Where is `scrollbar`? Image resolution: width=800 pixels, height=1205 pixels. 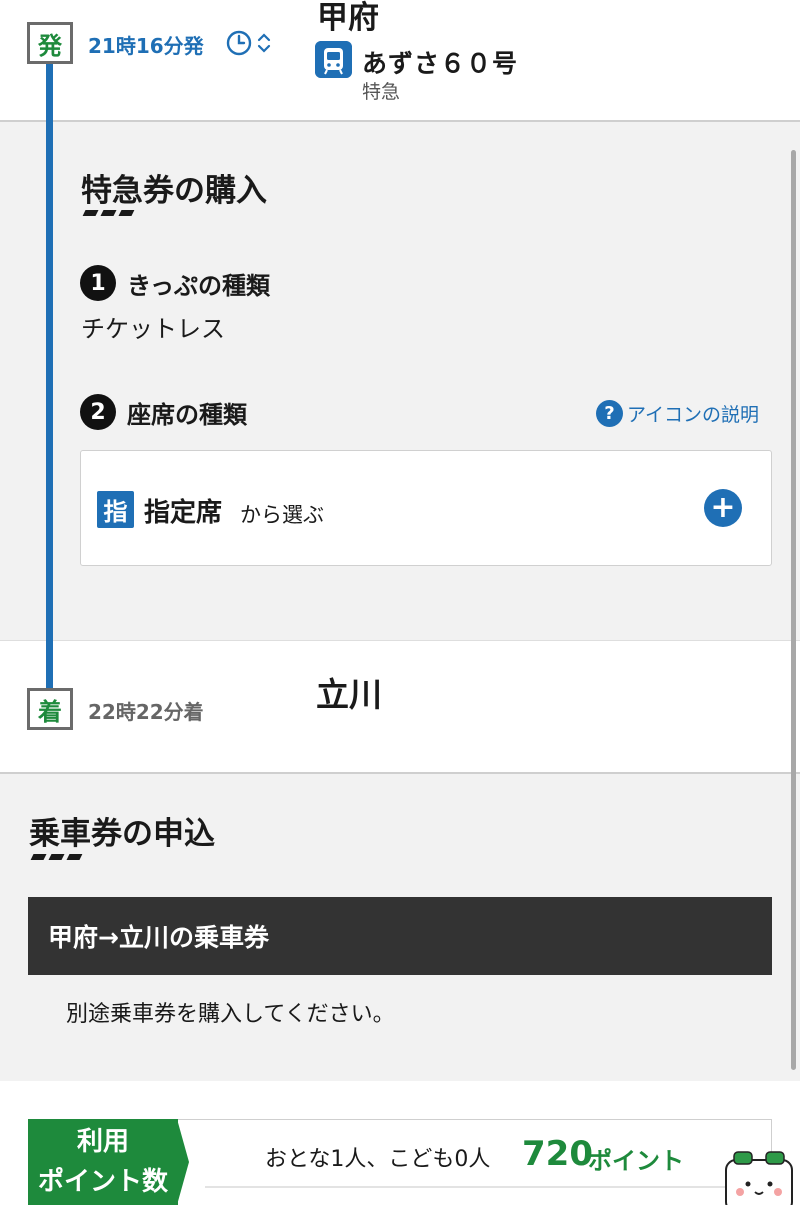 scrollbar is located at coordinates (793, 610).